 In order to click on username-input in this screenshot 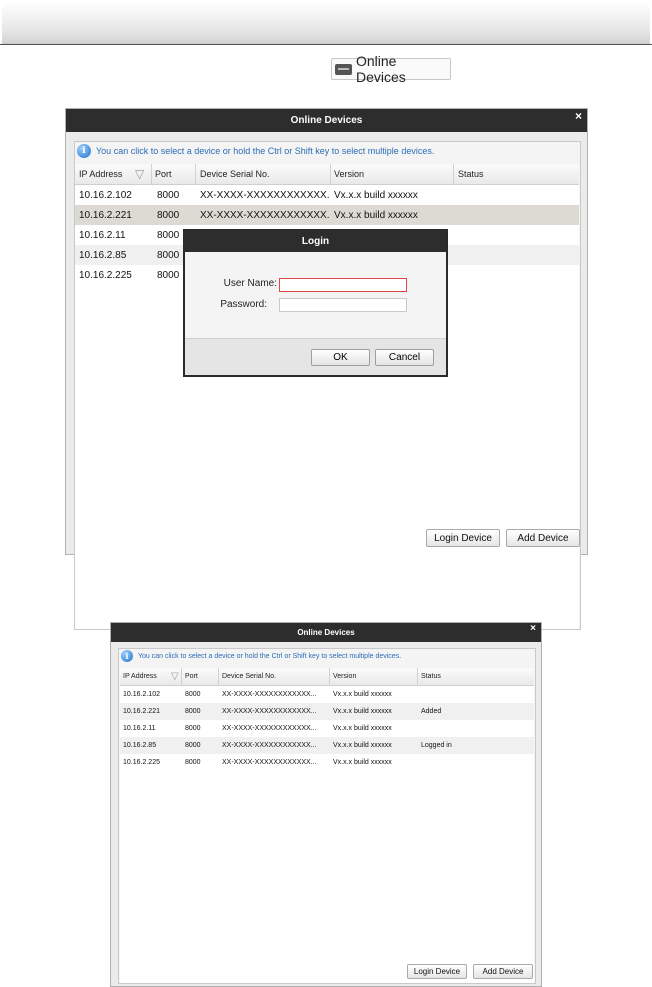, I will do `click(343, 285)`.